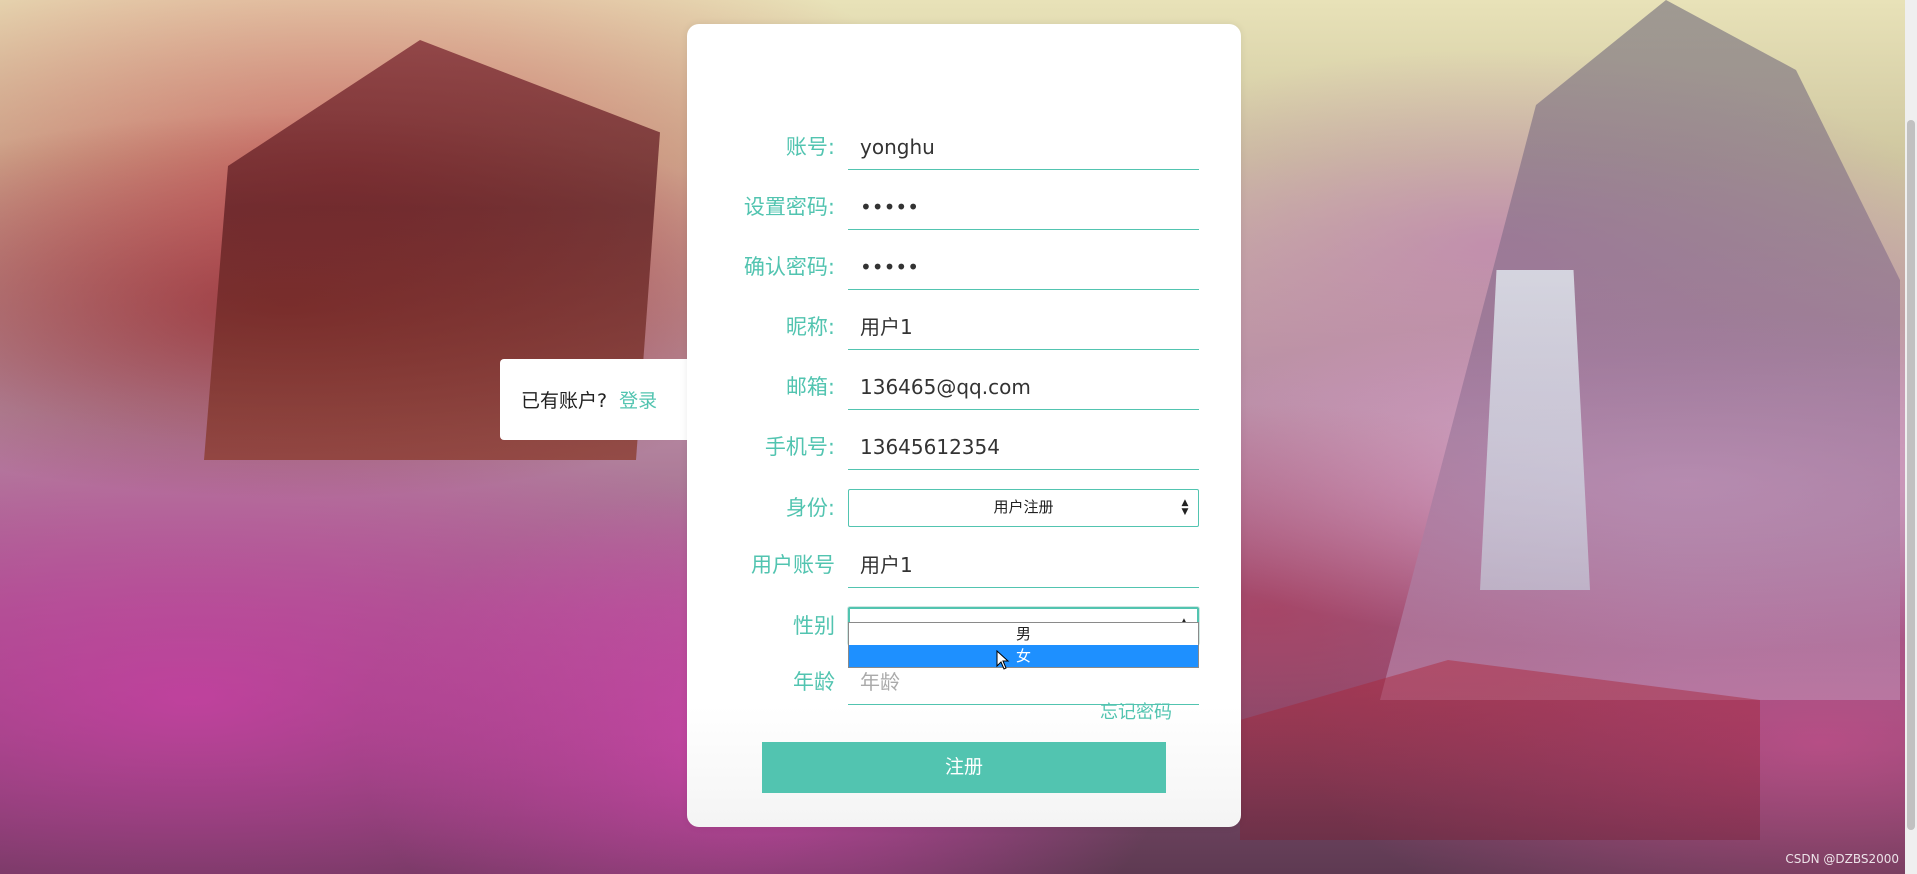 The height and width of the screenshot is (874, 1917). What do you see at coordinates (1136, 711) in the screenshot?
I see `forgot-password-link: 忘记密码` at bounding box center [1136, 711].